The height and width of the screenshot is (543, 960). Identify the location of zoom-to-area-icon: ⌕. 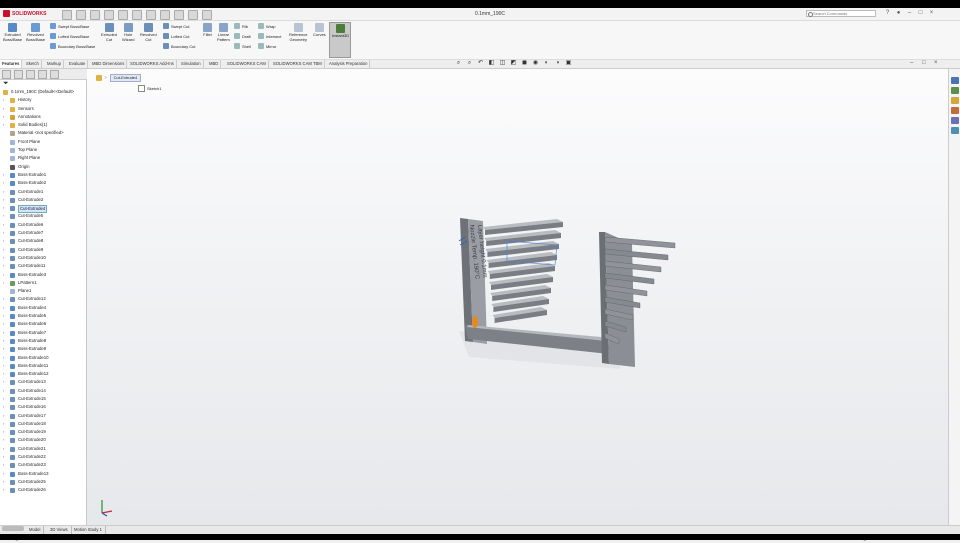
(469, 63).